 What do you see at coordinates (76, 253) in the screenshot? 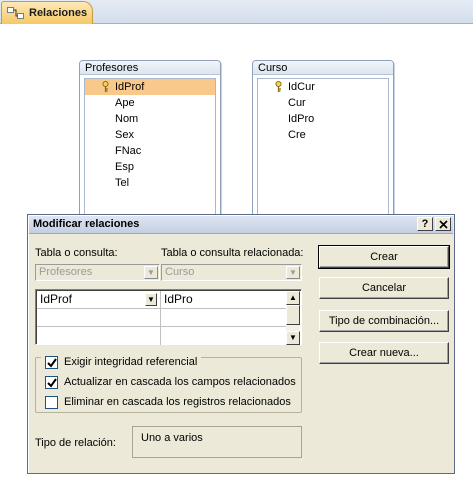
I see `table-label: Tabla o consulta:` at bounding box center [76, 253].